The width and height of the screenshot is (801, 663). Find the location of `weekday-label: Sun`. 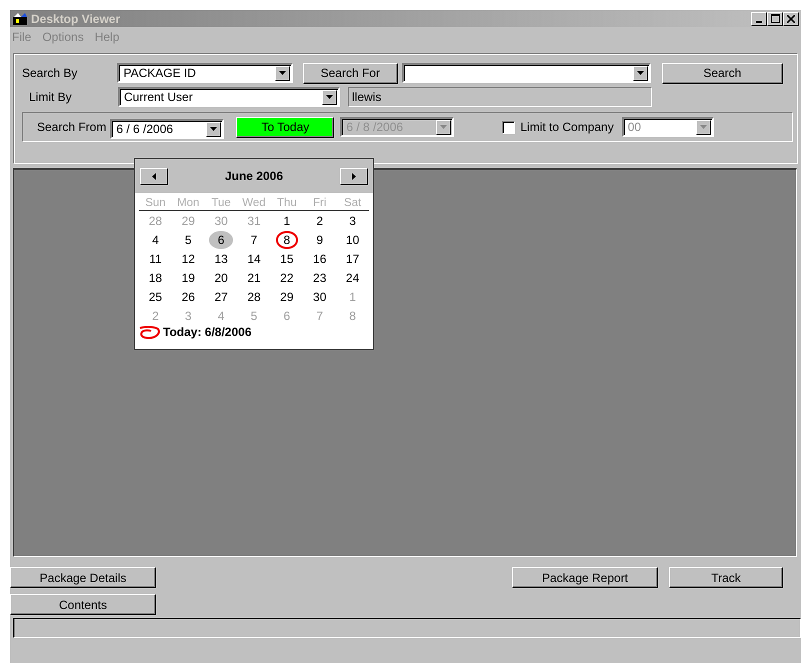

weekday-label: Sun is located at coordinates (155, 203).